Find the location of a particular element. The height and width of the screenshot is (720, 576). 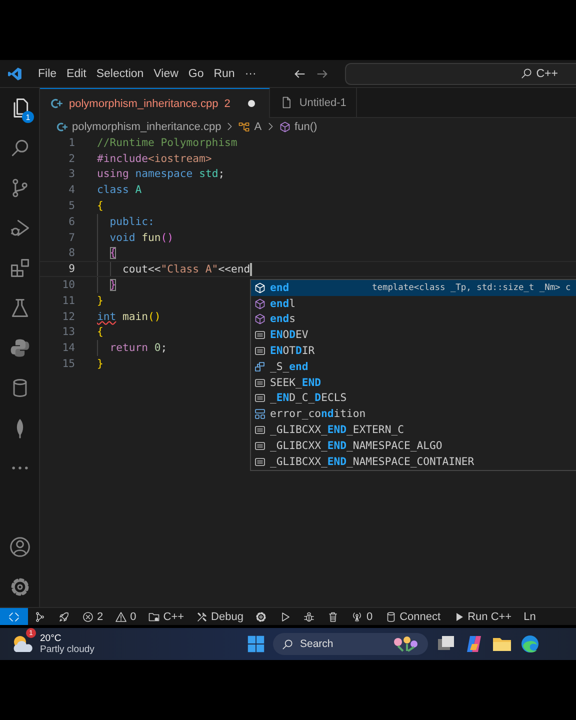

remote-icon is located at coordinates (14, 616).